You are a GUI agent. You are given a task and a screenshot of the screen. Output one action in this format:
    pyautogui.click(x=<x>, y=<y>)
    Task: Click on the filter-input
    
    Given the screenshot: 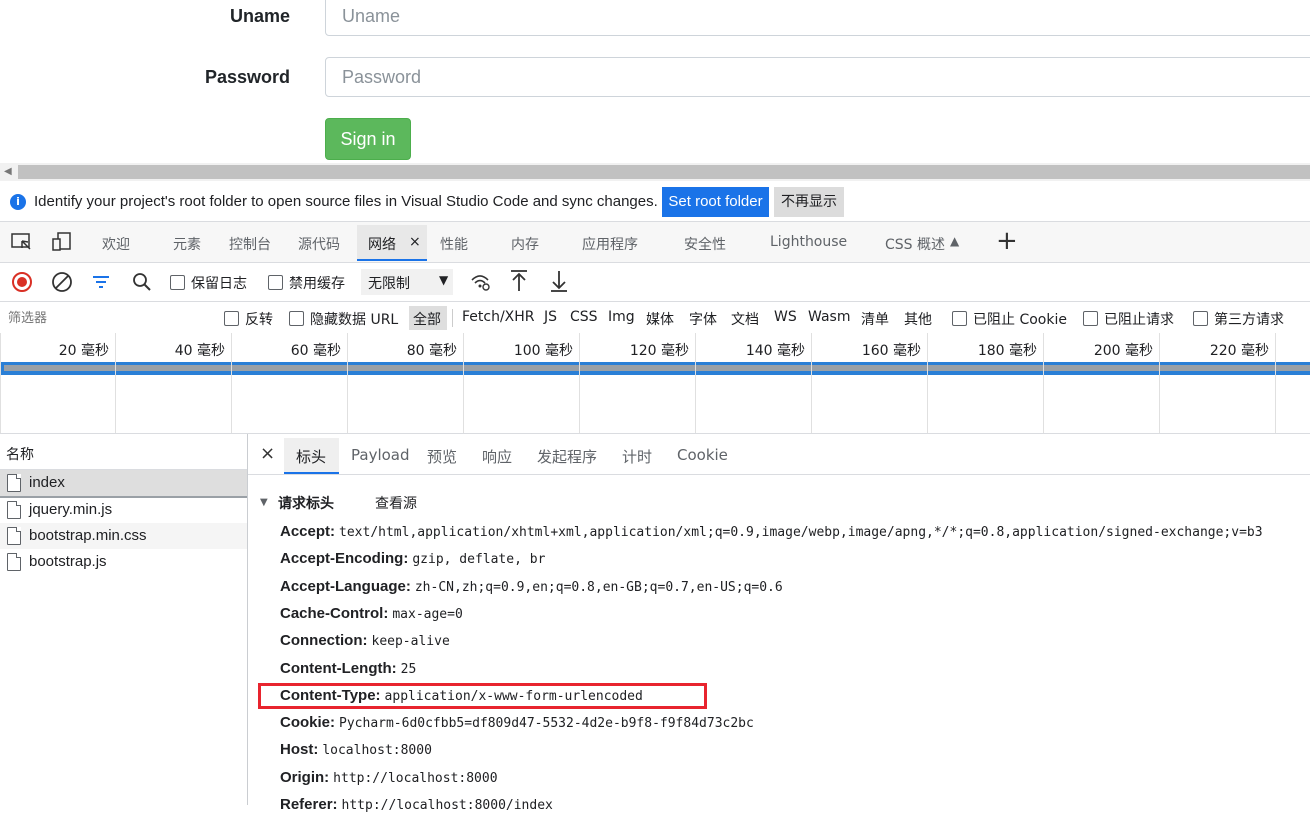 What is the action you would take?
    pyautogui.click(x=103, y=317)
    